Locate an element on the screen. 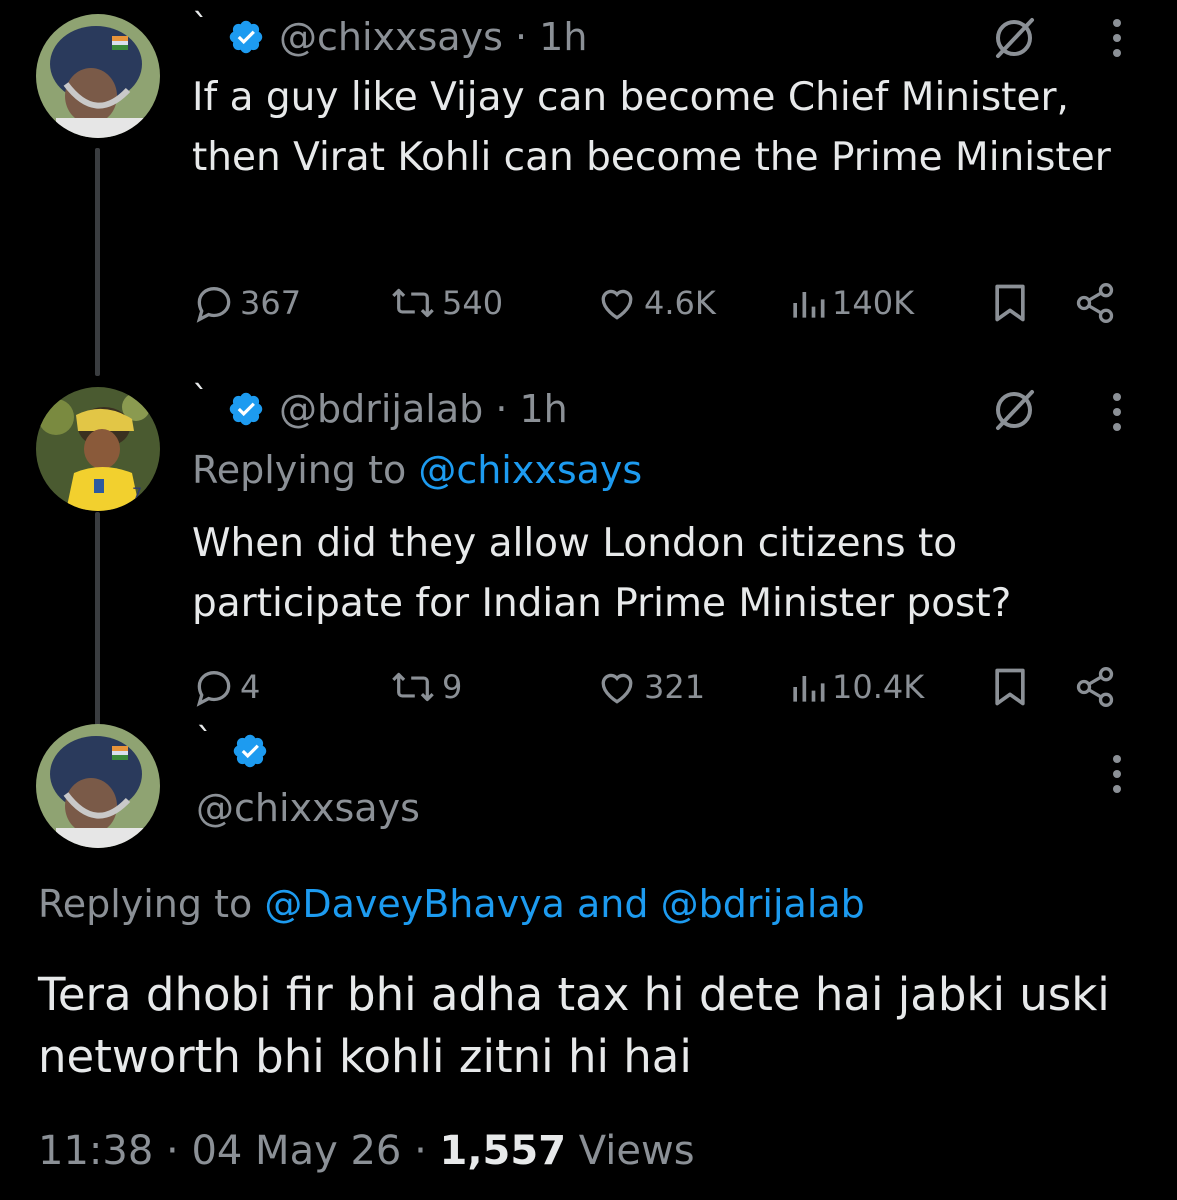 The image size is (1177, 1200). action-bar: 367 540 4.6K 140K is located at coordinates (662, 303).